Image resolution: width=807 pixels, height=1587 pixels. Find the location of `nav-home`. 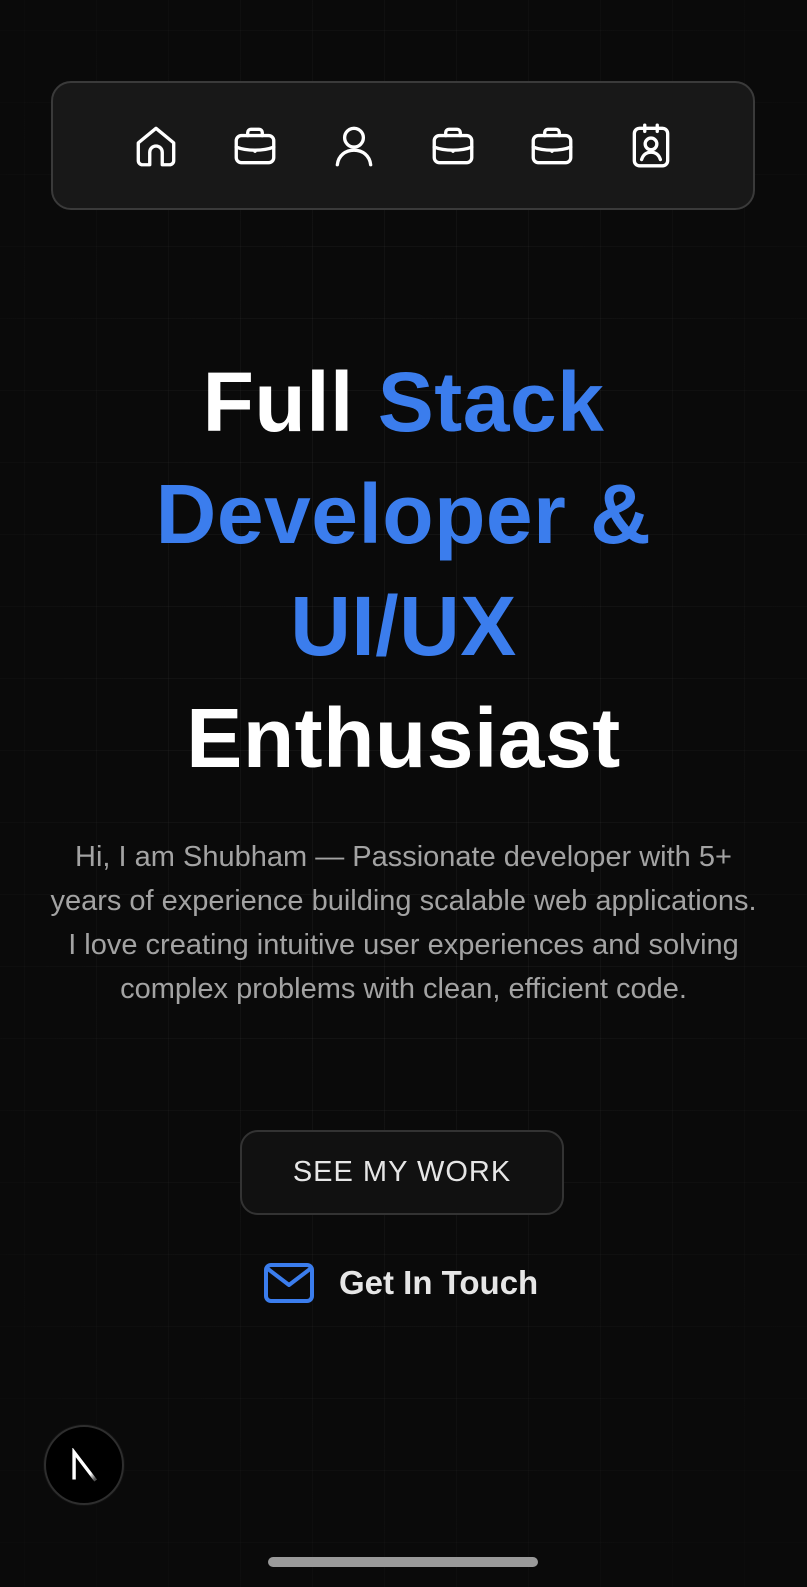

nav-home is located at coordinates (155, 146).